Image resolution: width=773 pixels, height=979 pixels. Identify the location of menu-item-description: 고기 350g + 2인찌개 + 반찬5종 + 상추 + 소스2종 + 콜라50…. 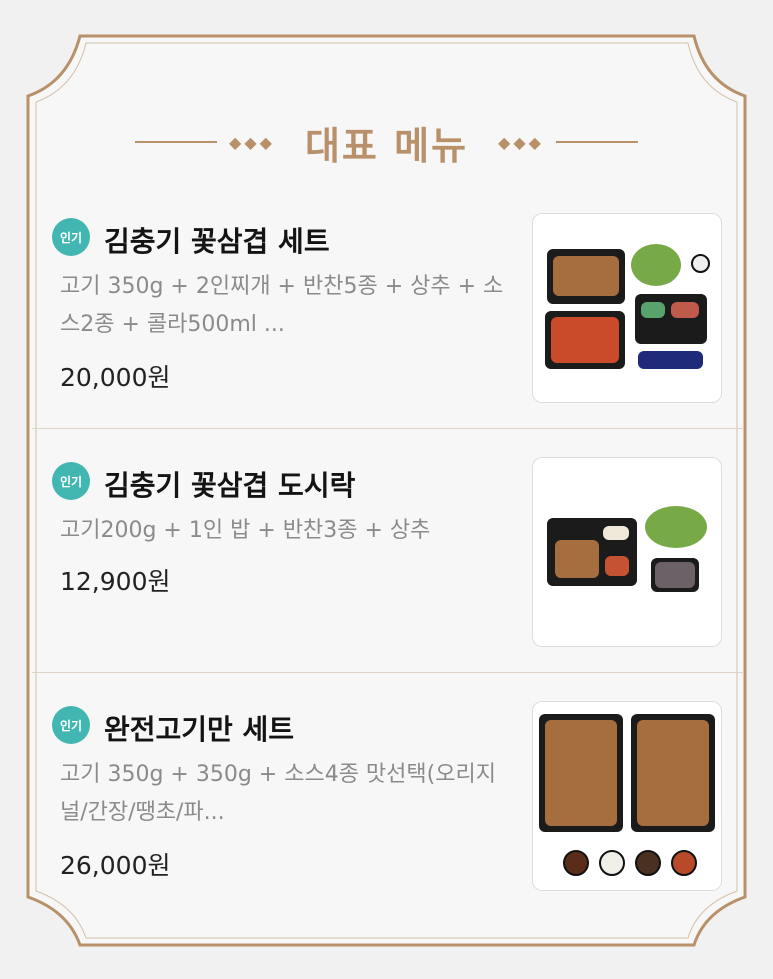
(282, 305).